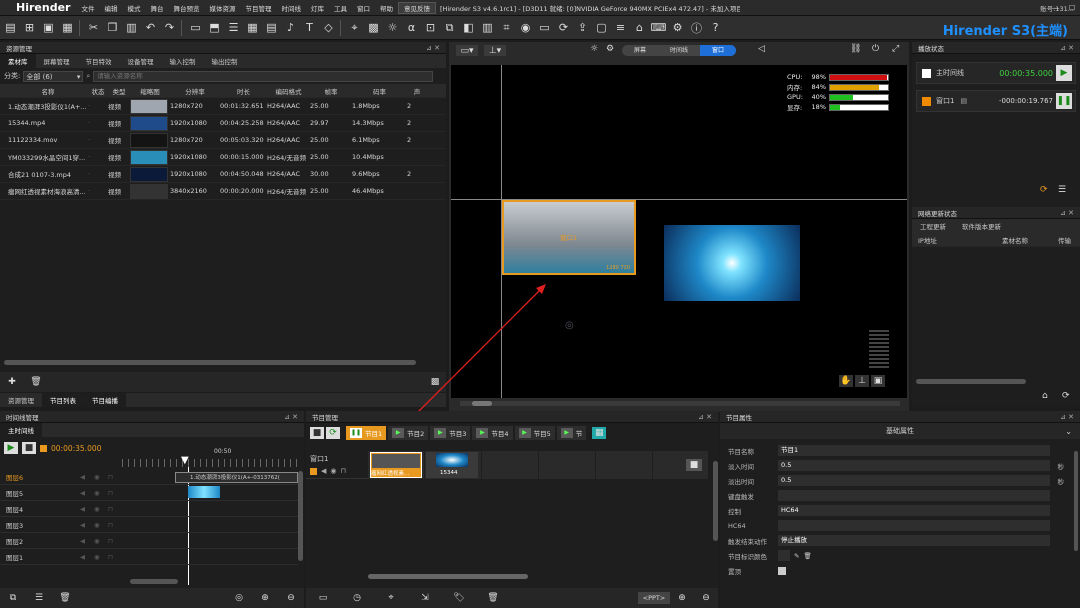 The image size is (1080, 608). Describe the element at coordinates (258, 8) in the screenshot. I see `menu-item-program: 节目管理` at that location.